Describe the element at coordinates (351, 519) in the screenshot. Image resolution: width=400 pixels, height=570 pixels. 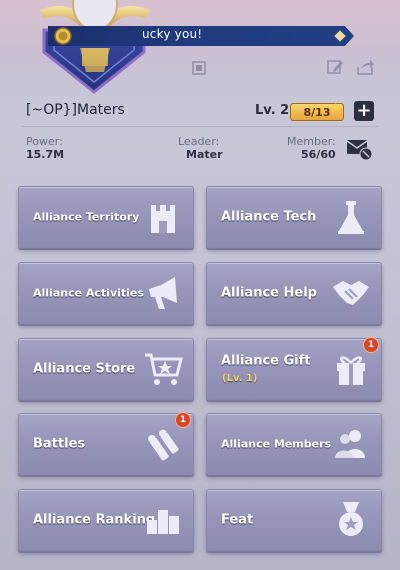
I see `medal-icon` at that location.